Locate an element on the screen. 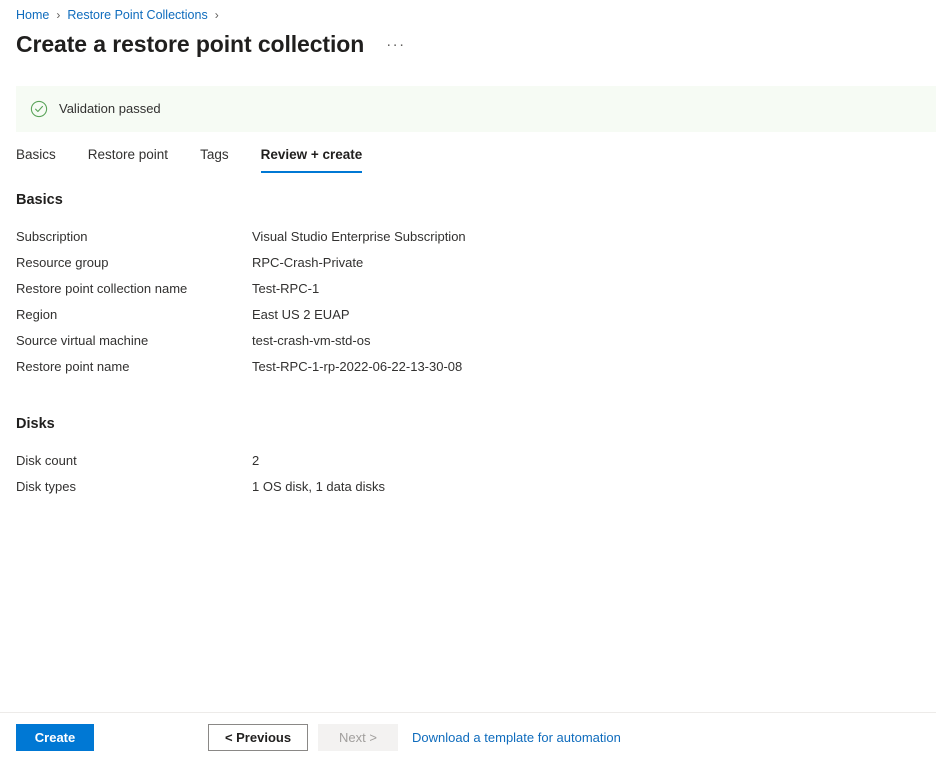  previous-button: < Previous is located at coordinates (258, 737).